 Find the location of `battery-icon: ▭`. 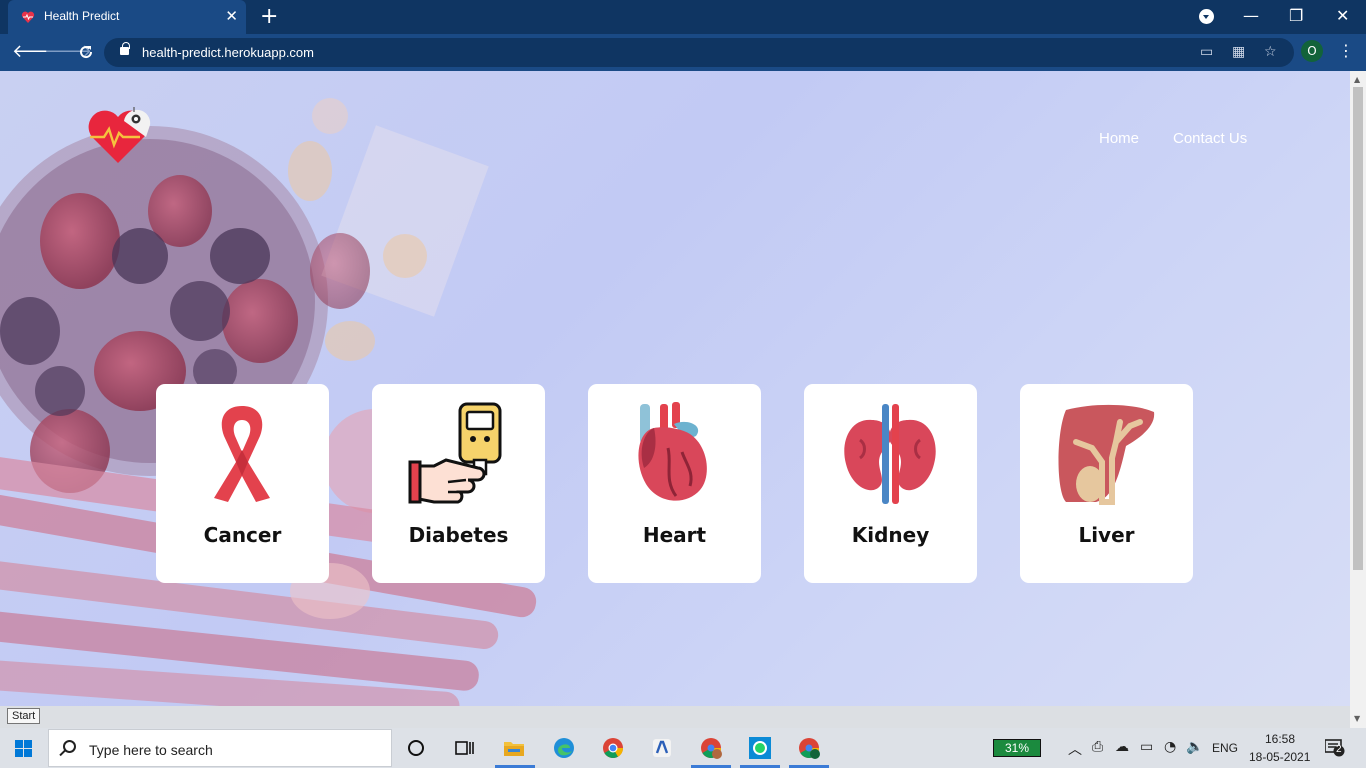

battery-icon: ▭ is located at coordinates (1146, 747).